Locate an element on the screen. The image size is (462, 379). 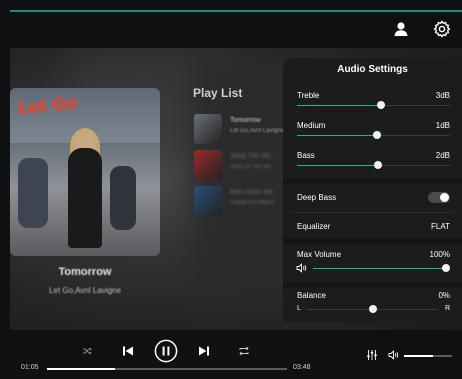
repeat-icon is located at coordinates (244, 351).